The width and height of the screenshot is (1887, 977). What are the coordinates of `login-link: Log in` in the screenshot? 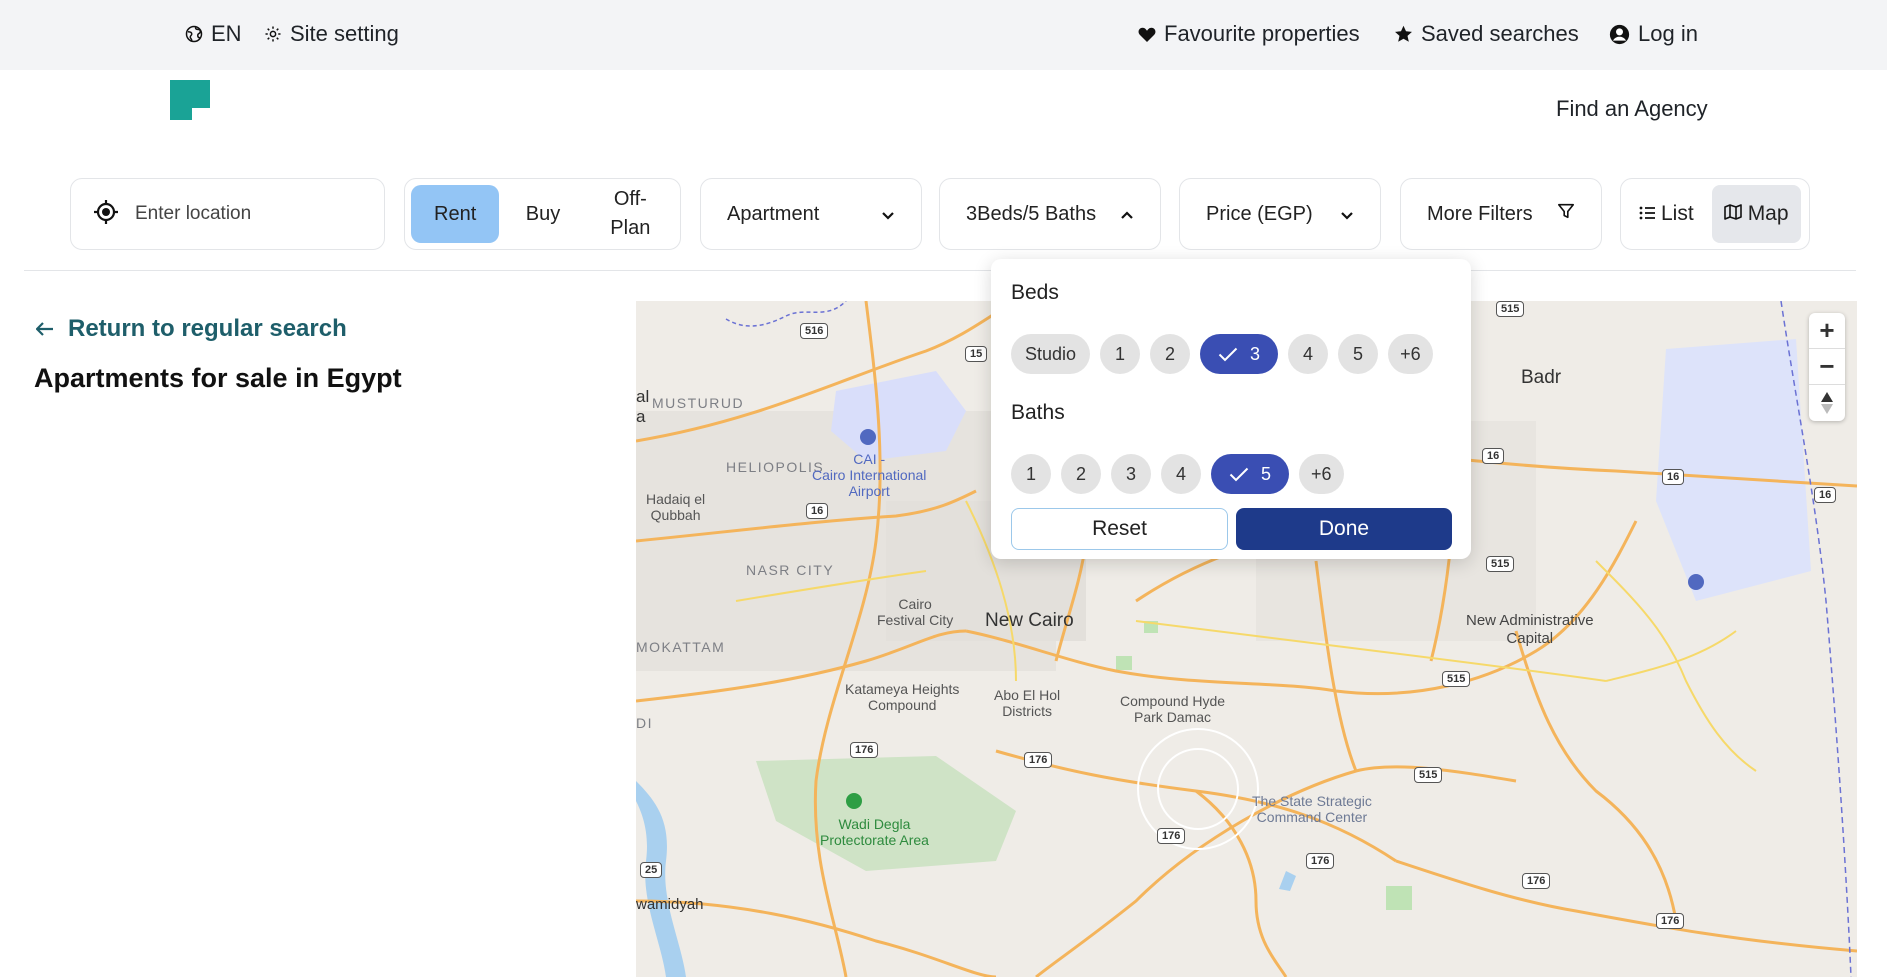 It's located at (1653, 34).